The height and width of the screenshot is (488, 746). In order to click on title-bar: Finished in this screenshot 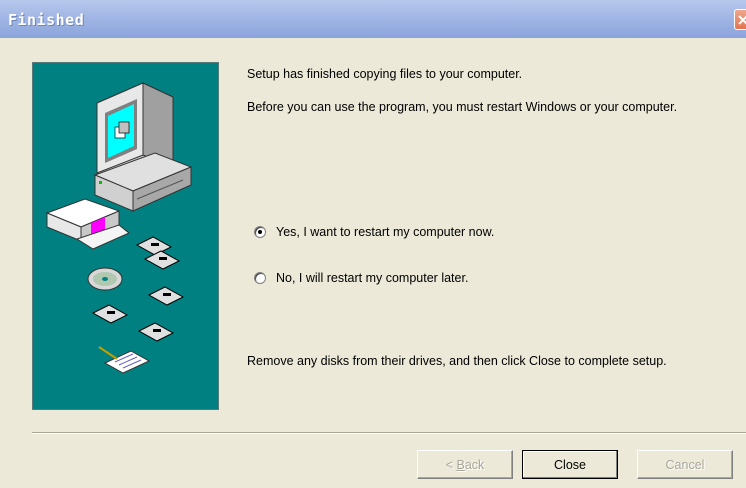, I will do `click(373, 19)`.